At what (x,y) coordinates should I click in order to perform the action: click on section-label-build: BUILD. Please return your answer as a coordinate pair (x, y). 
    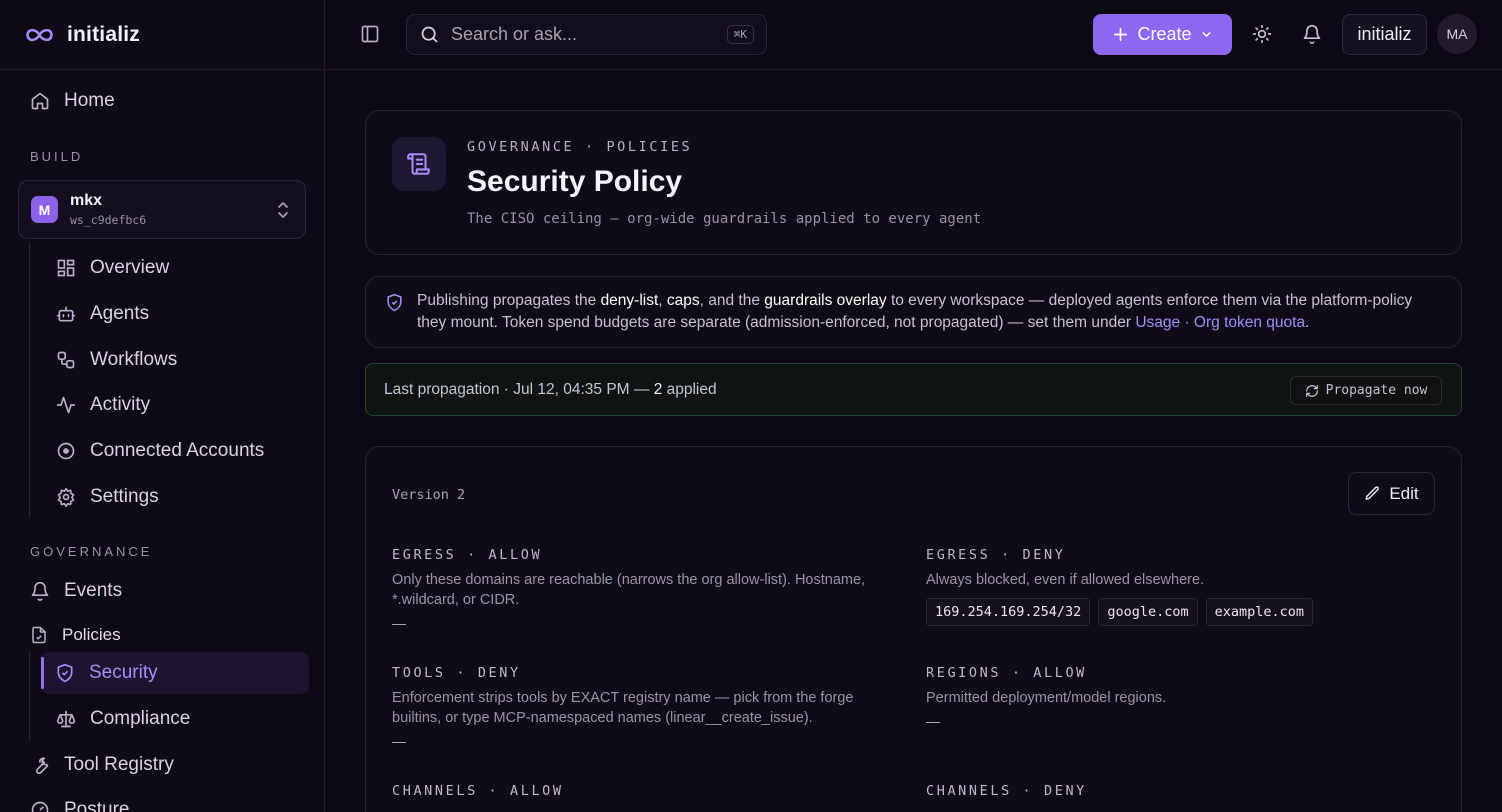
    Looking at the image, I should click on (57, 156).